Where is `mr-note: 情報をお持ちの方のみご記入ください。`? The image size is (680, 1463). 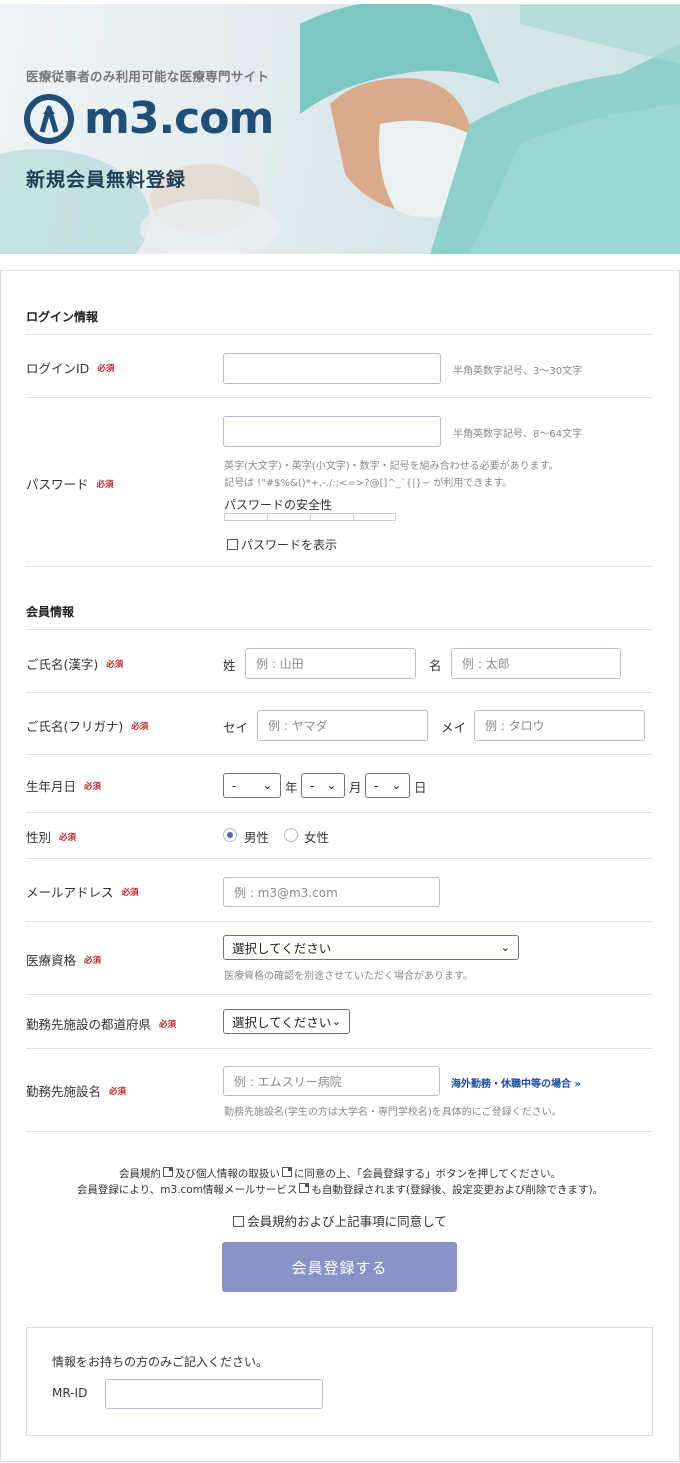 mr-note: 情報をお持ちの方のみご記入ください。 is located at coordinates (160, 1362).